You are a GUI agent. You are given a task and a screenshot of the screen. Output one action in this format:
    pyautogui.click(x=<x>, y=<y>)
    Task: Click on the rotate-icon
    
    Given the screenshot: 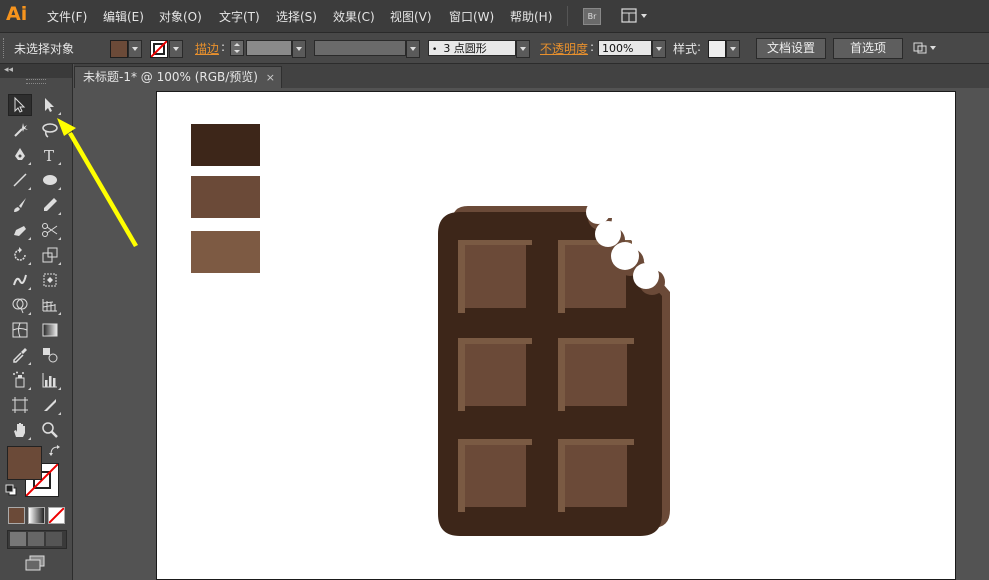 What is the action you would take?
    pyautogui.click(x=20, y=254)
    